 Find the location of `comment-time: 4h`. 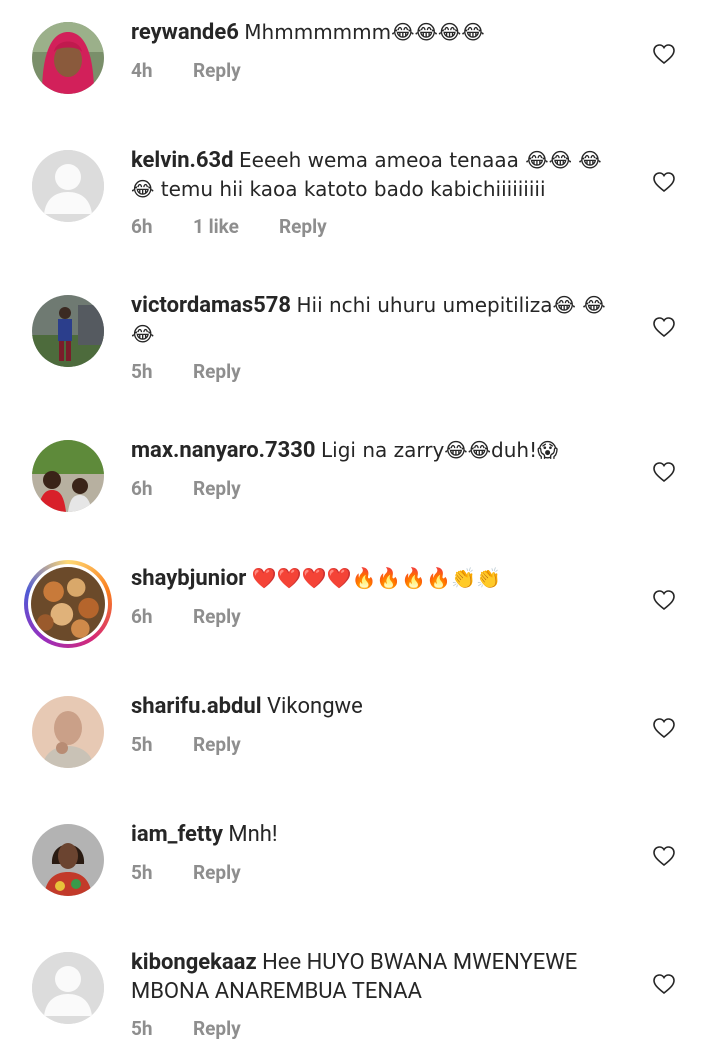

comment-time: 4h is located at coordinates (142, 70).